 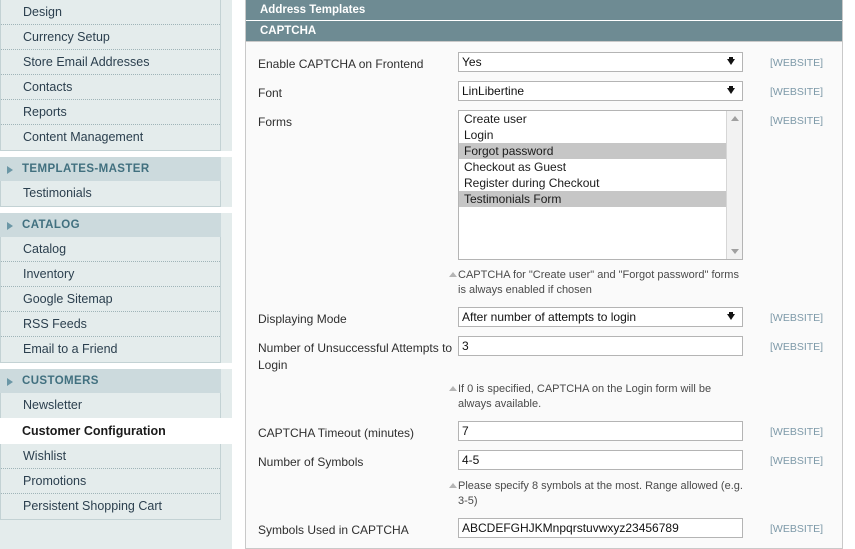 I want to click on field-row-timeout: CAPTCHA Timeout (minutes) [WEBSITE], so click(x=544, y=431).